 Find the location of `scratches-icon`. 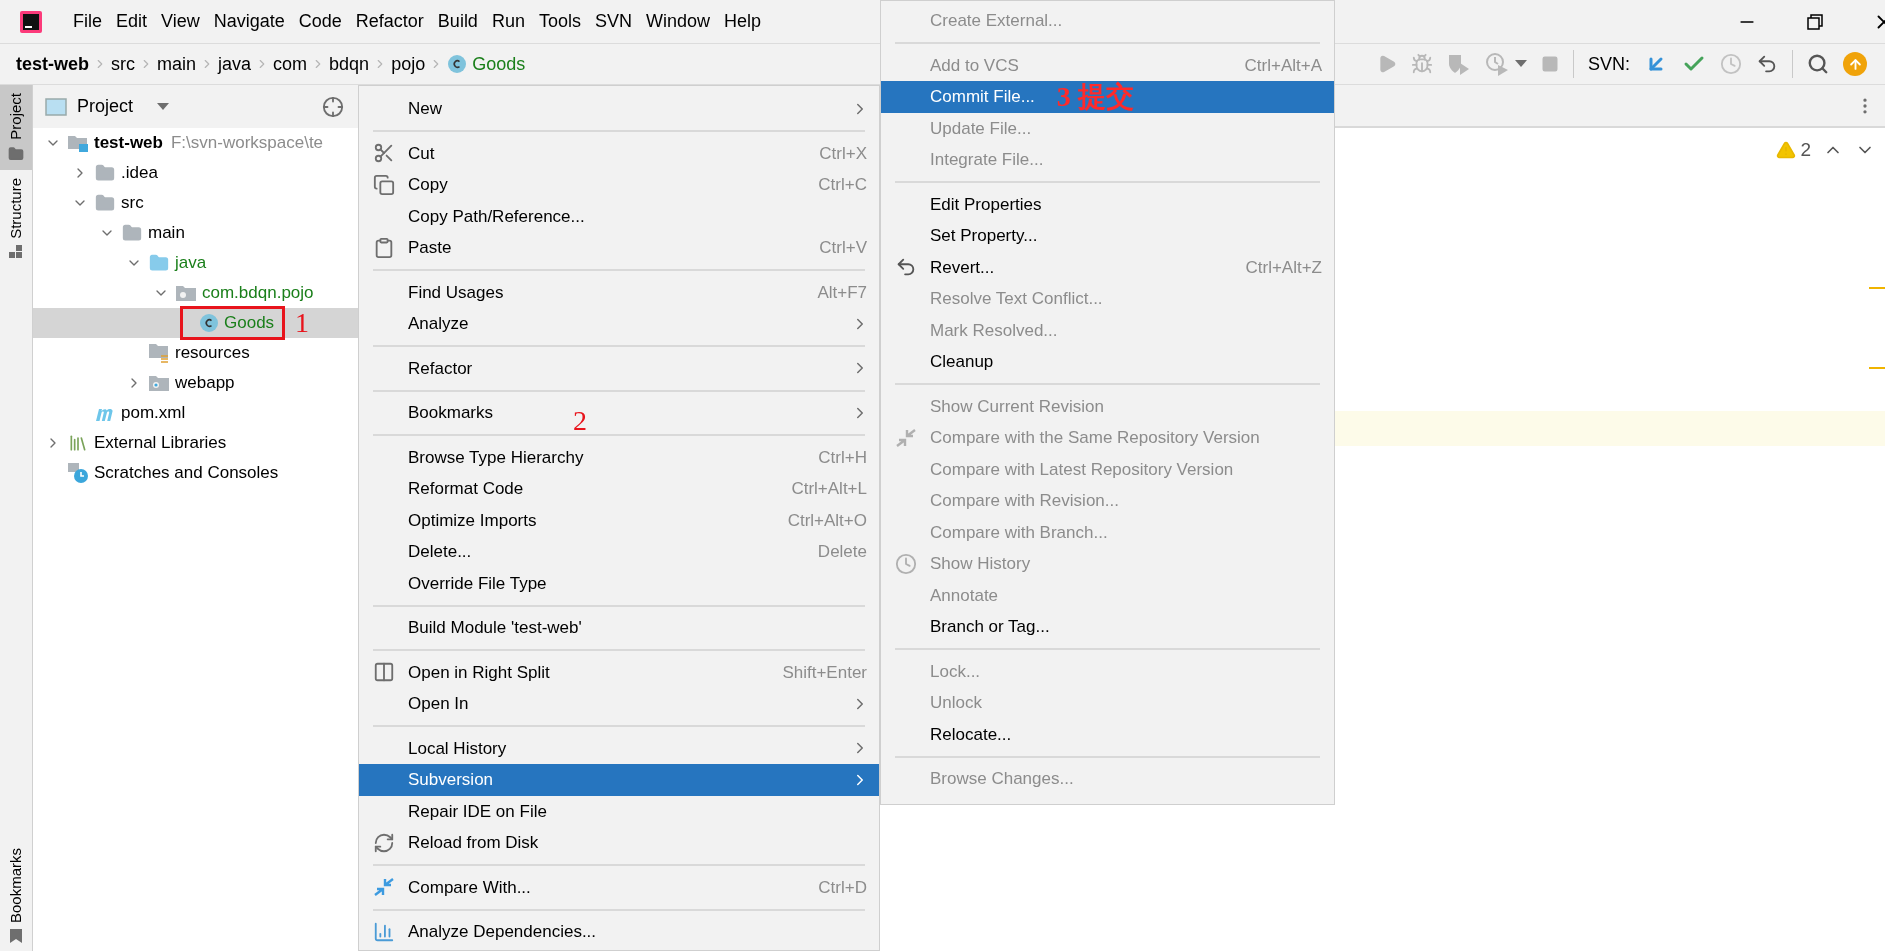

scratches-icon is located at coordinates (78, 473).